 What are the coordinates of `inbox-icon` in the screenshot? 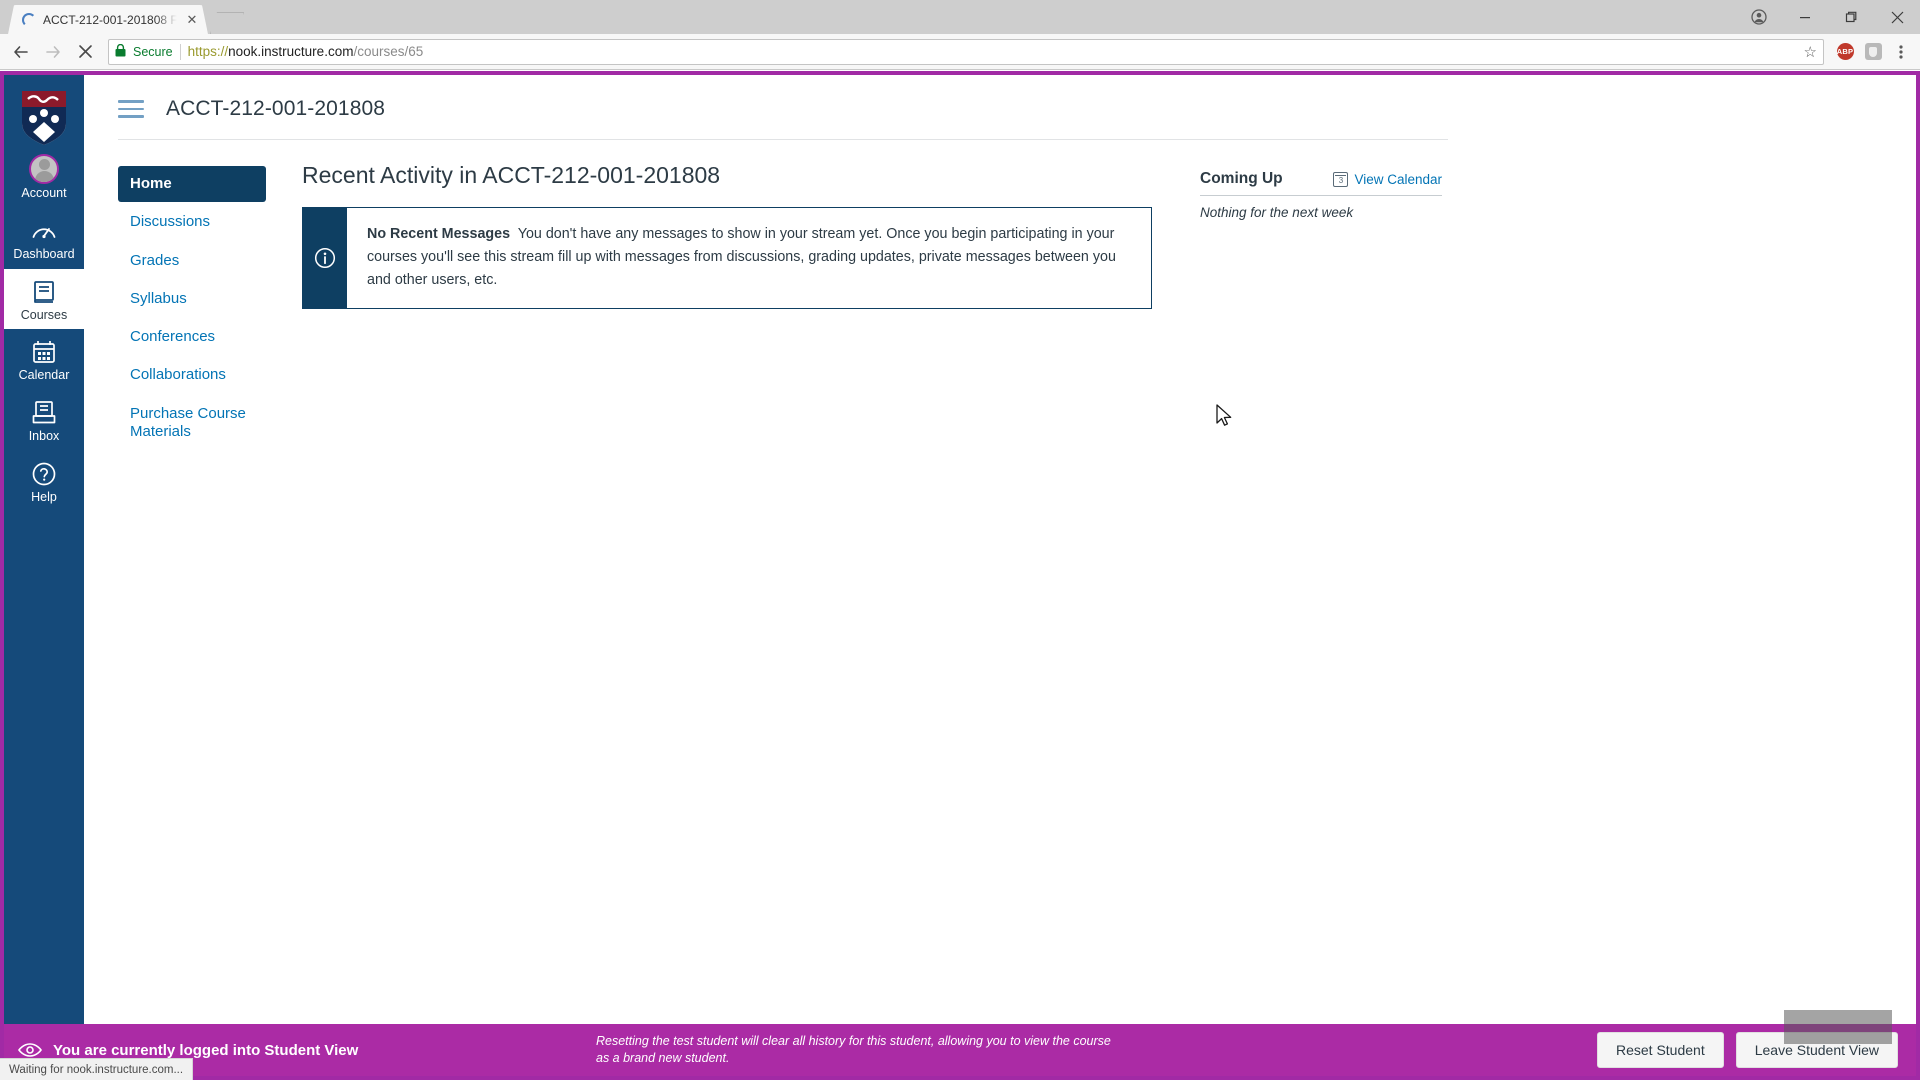 It's located at (44, 412).